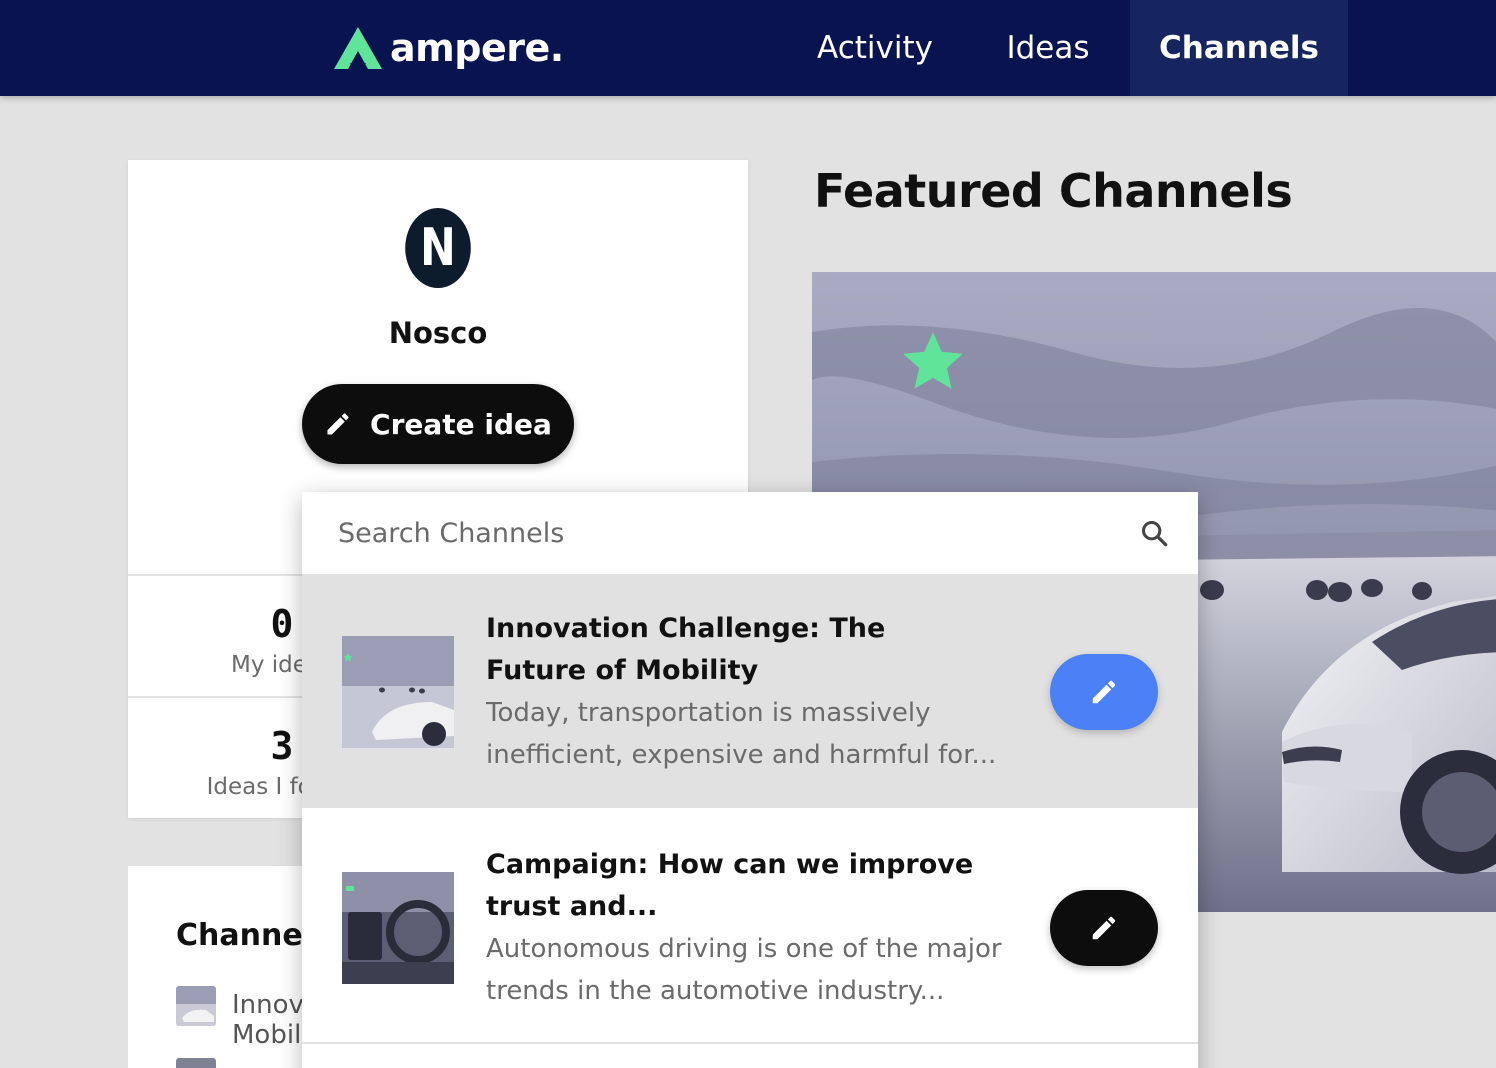 This screenshot has height=1068, width=1496. I want to click on nav-ideas: Ideas, so click(1048, 48).